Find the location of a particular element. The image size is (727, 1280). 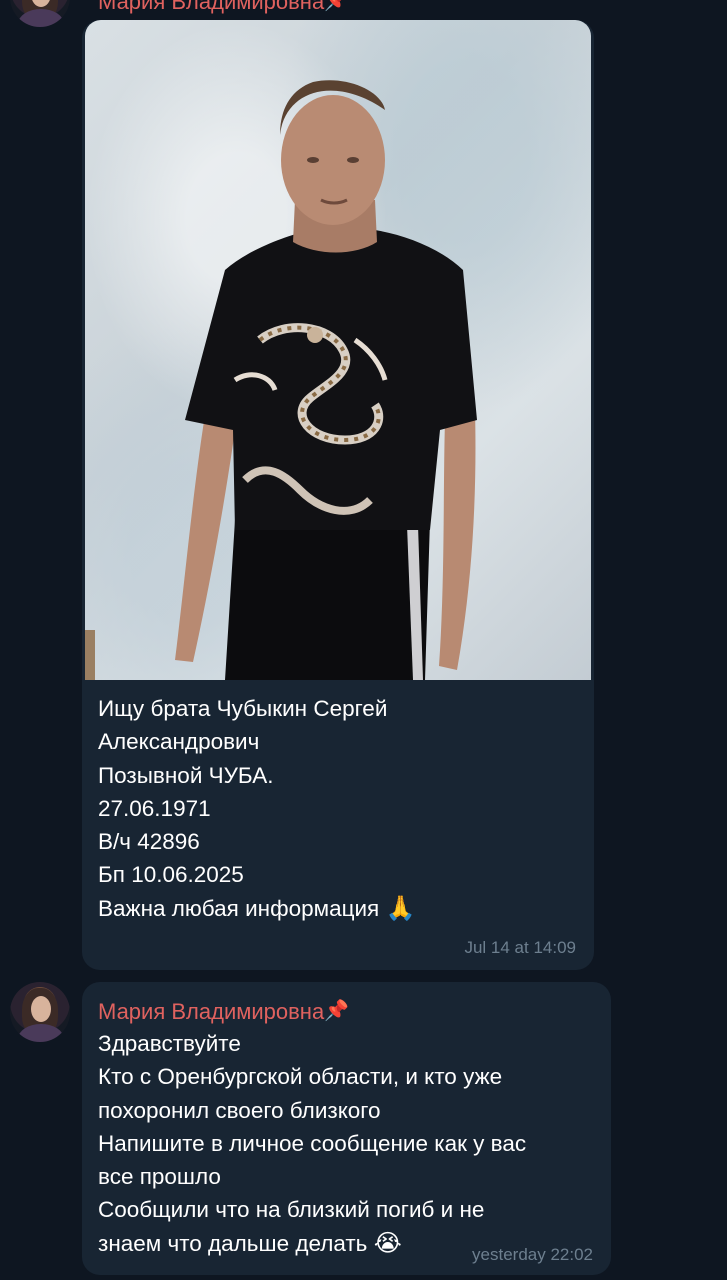

caption-line: Бп 10.06.2025 is located at coordinates (171, 875).